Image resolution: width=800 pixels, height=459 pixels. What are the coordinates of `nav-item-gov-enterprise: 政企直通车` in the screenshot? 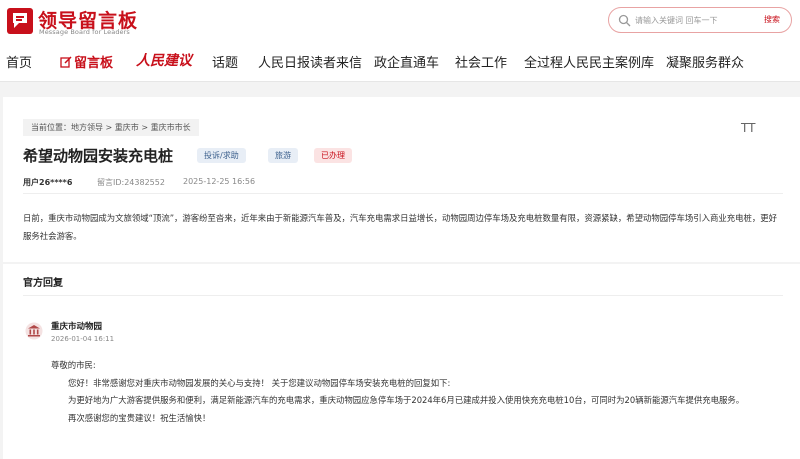 It's located at (406, 61).